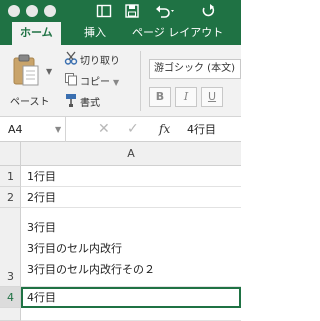 The image size is (320, 321). What do you see at coordinates (41, 227) in the screenshot?
I see `cell-a3-line-1: 3行目` at bounding box center [41, 227].